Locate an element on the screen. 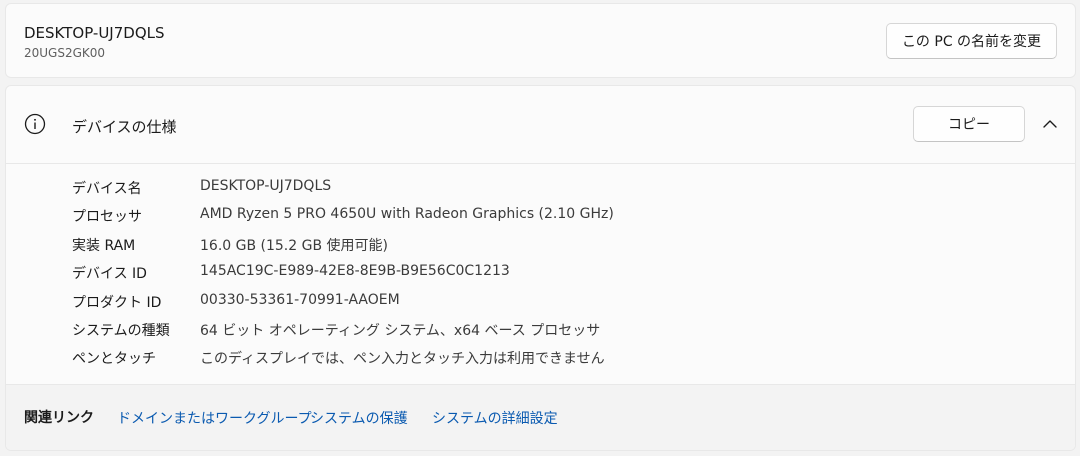 This screenshot has height=456, width=1080. link-advanced-system-settings: システムの詳細設定 is located at coordinates (495, 418).